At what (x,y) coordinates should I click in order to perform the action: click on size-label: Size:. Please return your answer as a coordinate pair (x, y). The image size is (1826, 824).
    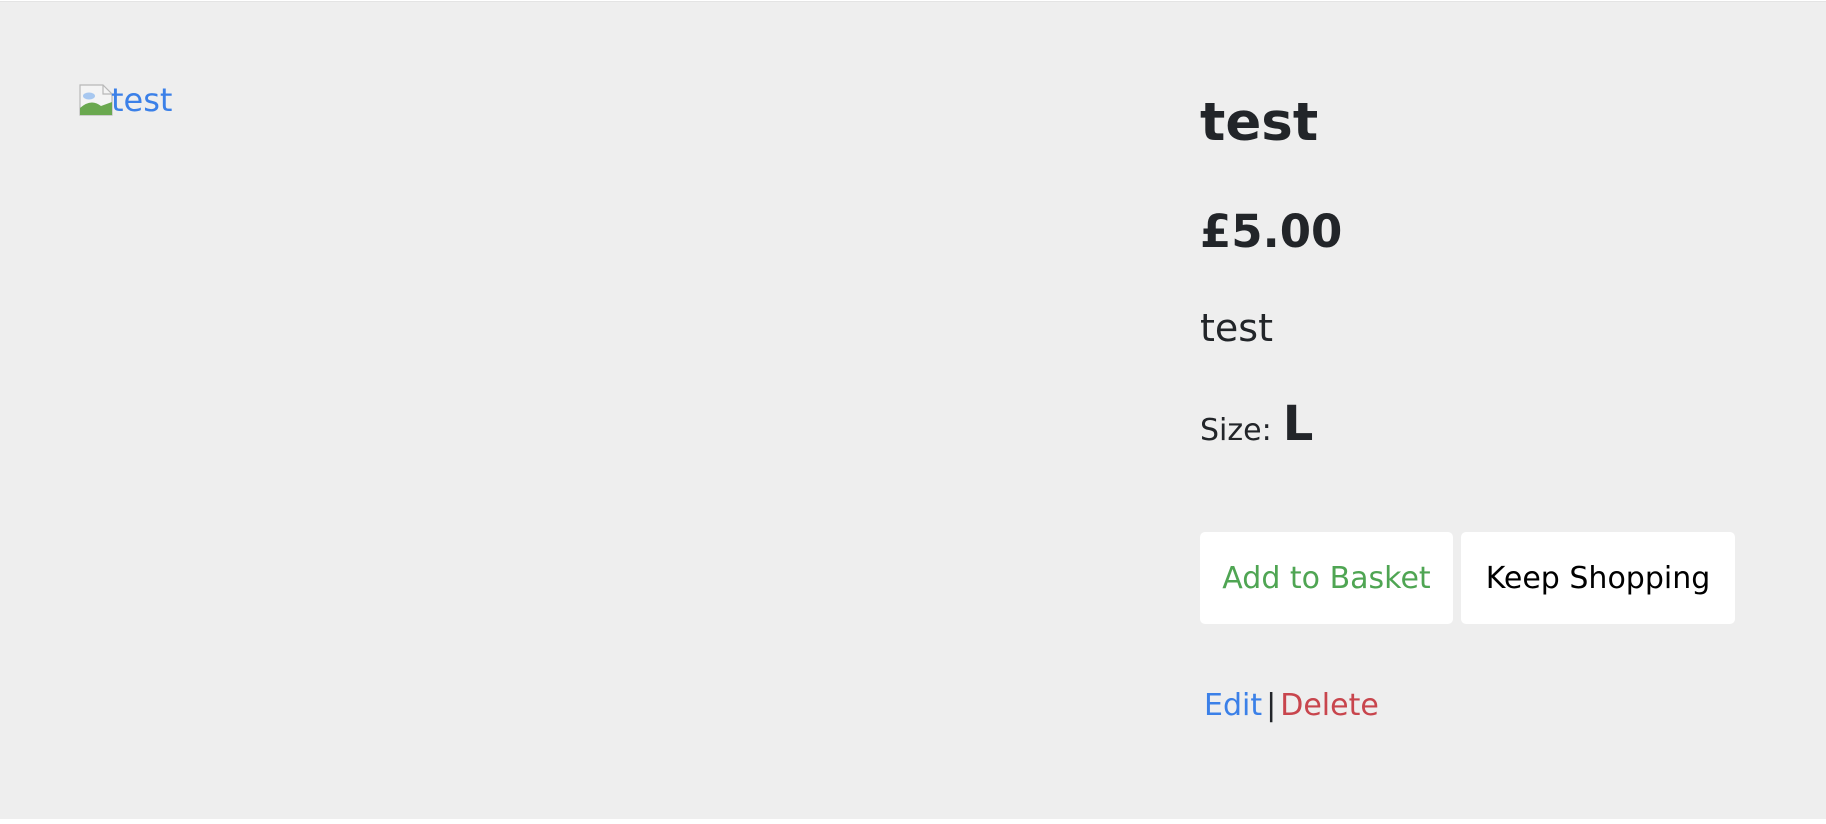
    Looking at the image, I should click on (1236, 430).